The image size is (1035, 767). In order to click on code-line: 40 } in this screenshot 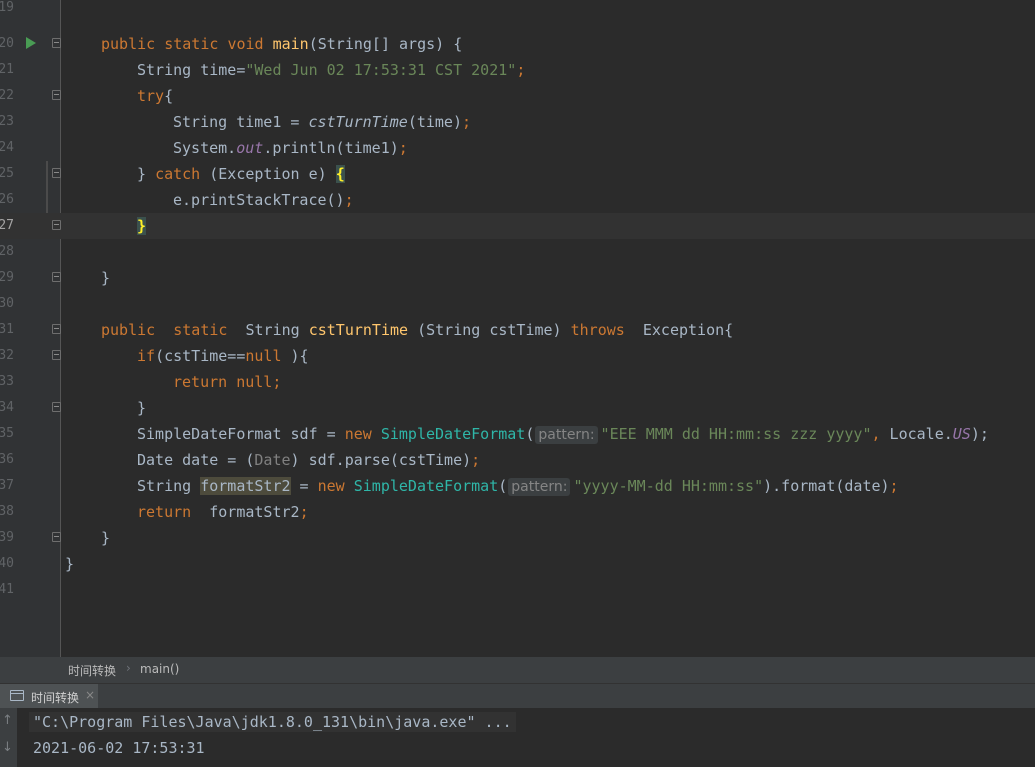, I will do `click(517, 564)`.